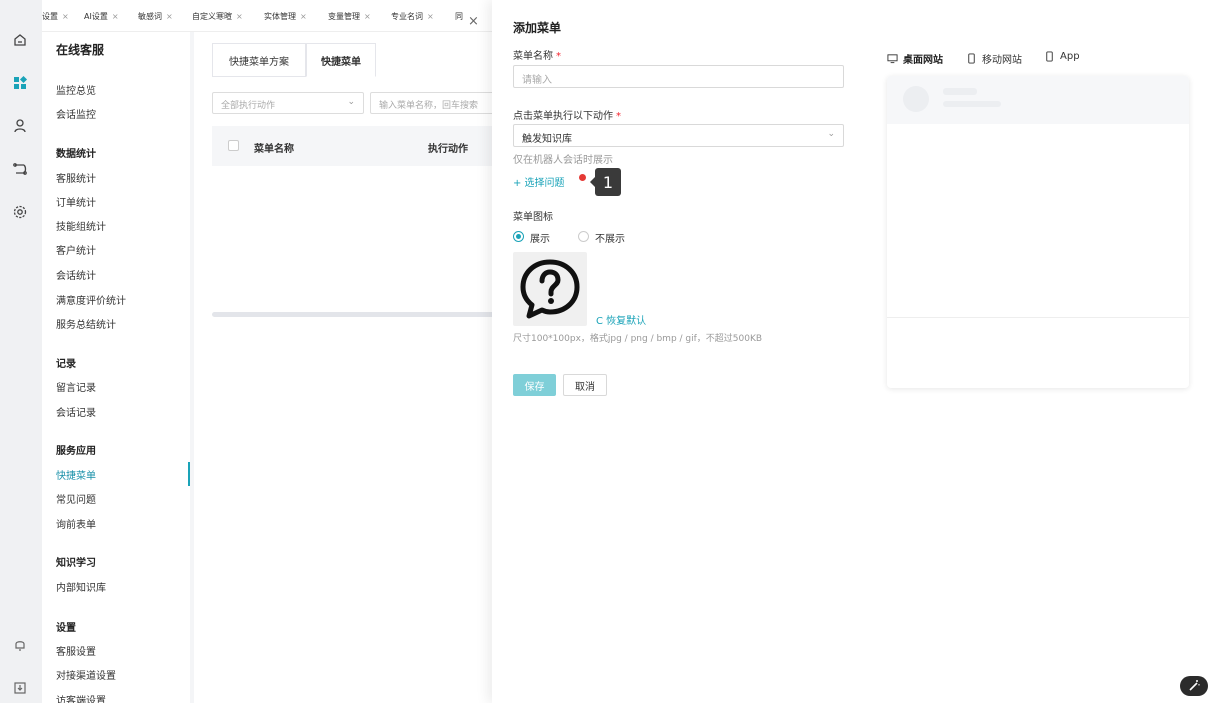 This screenshot has height=703, width=1214. Describe the element at coordinates (1038, 232) in the screenshot. I see `chat-preview` at that location.